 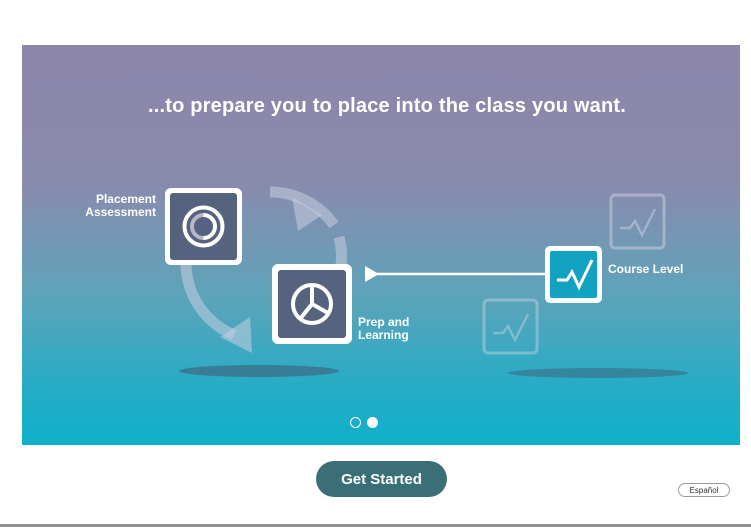 What do you see at coordinates (236, 335) in the screenshot?
I see `cycle-arrowhead-bottom` at bounding box center [236, 335].